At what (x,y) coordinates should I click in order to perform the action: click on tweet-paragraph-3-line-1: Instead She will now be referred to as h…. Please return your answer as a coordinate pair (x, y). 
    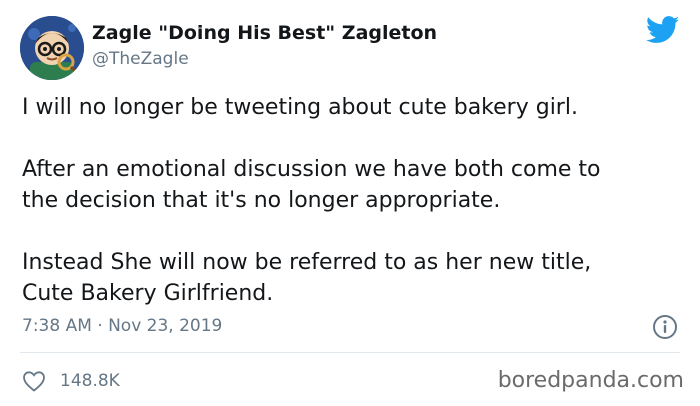
    Looking at the image, I should click on (307, 262).